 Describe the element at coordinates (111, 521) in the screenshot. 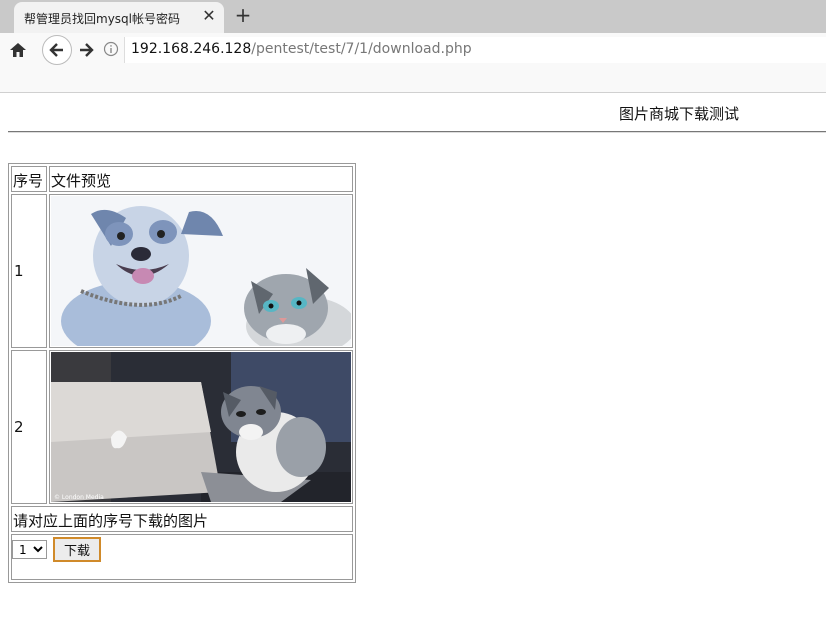

I see `instruction-text: 请对应上面的序号下载的图片` at that location.